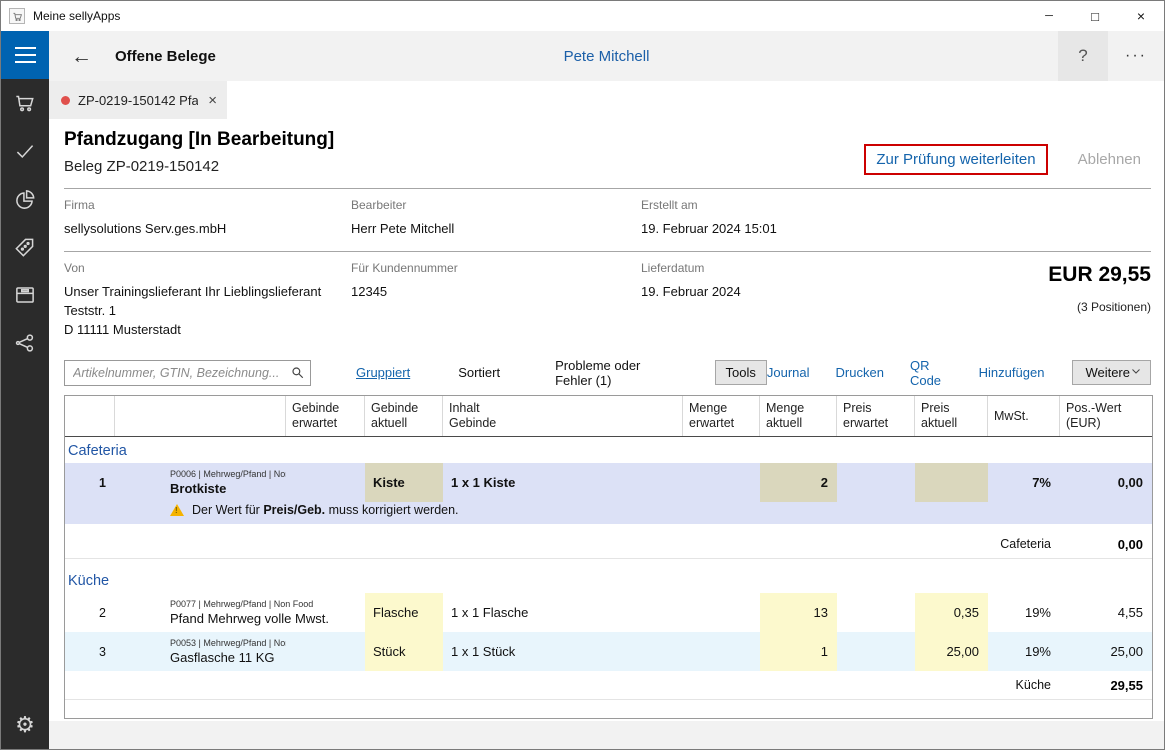 Image resolution: width=1165 pixels, height=750 pixels. I want to click on journal-link: Journal, so click(788, 372).